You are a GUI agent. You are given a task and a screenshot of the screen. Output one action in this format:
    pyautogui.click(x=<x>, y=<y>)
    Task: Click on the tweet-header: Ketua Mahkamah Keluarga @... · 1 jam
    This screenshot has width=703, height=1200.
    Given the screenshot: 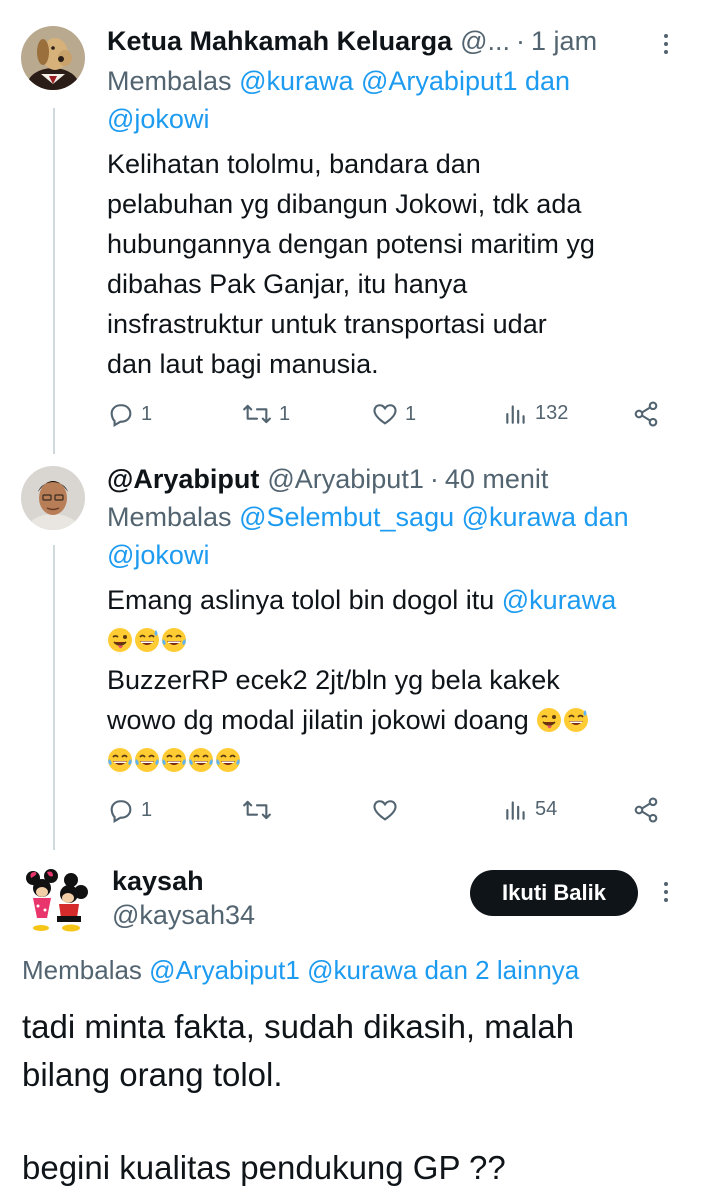 What is the action you would take?
    pyautogui.click(x=352, y=41)
    